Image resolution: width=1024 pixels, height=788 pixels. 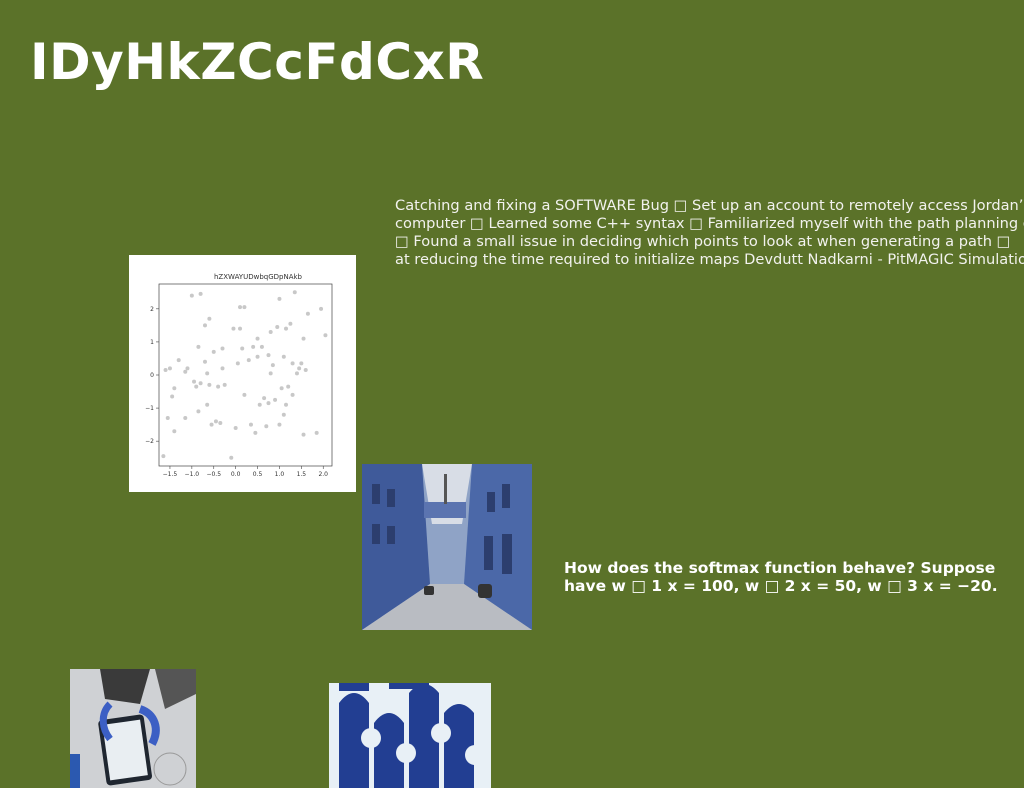 What do you see at coordinates (302, 474) in the screenshot?
I see `x-tick-label: 1.5` at bounding box center [302, 474].